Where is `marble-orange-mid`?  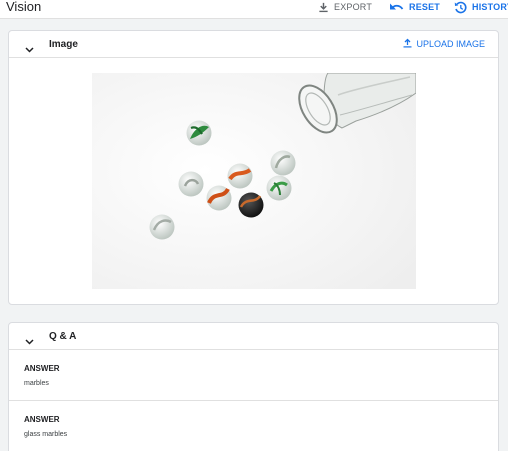
marble-orange-mid is located at coordinates (240, 176).